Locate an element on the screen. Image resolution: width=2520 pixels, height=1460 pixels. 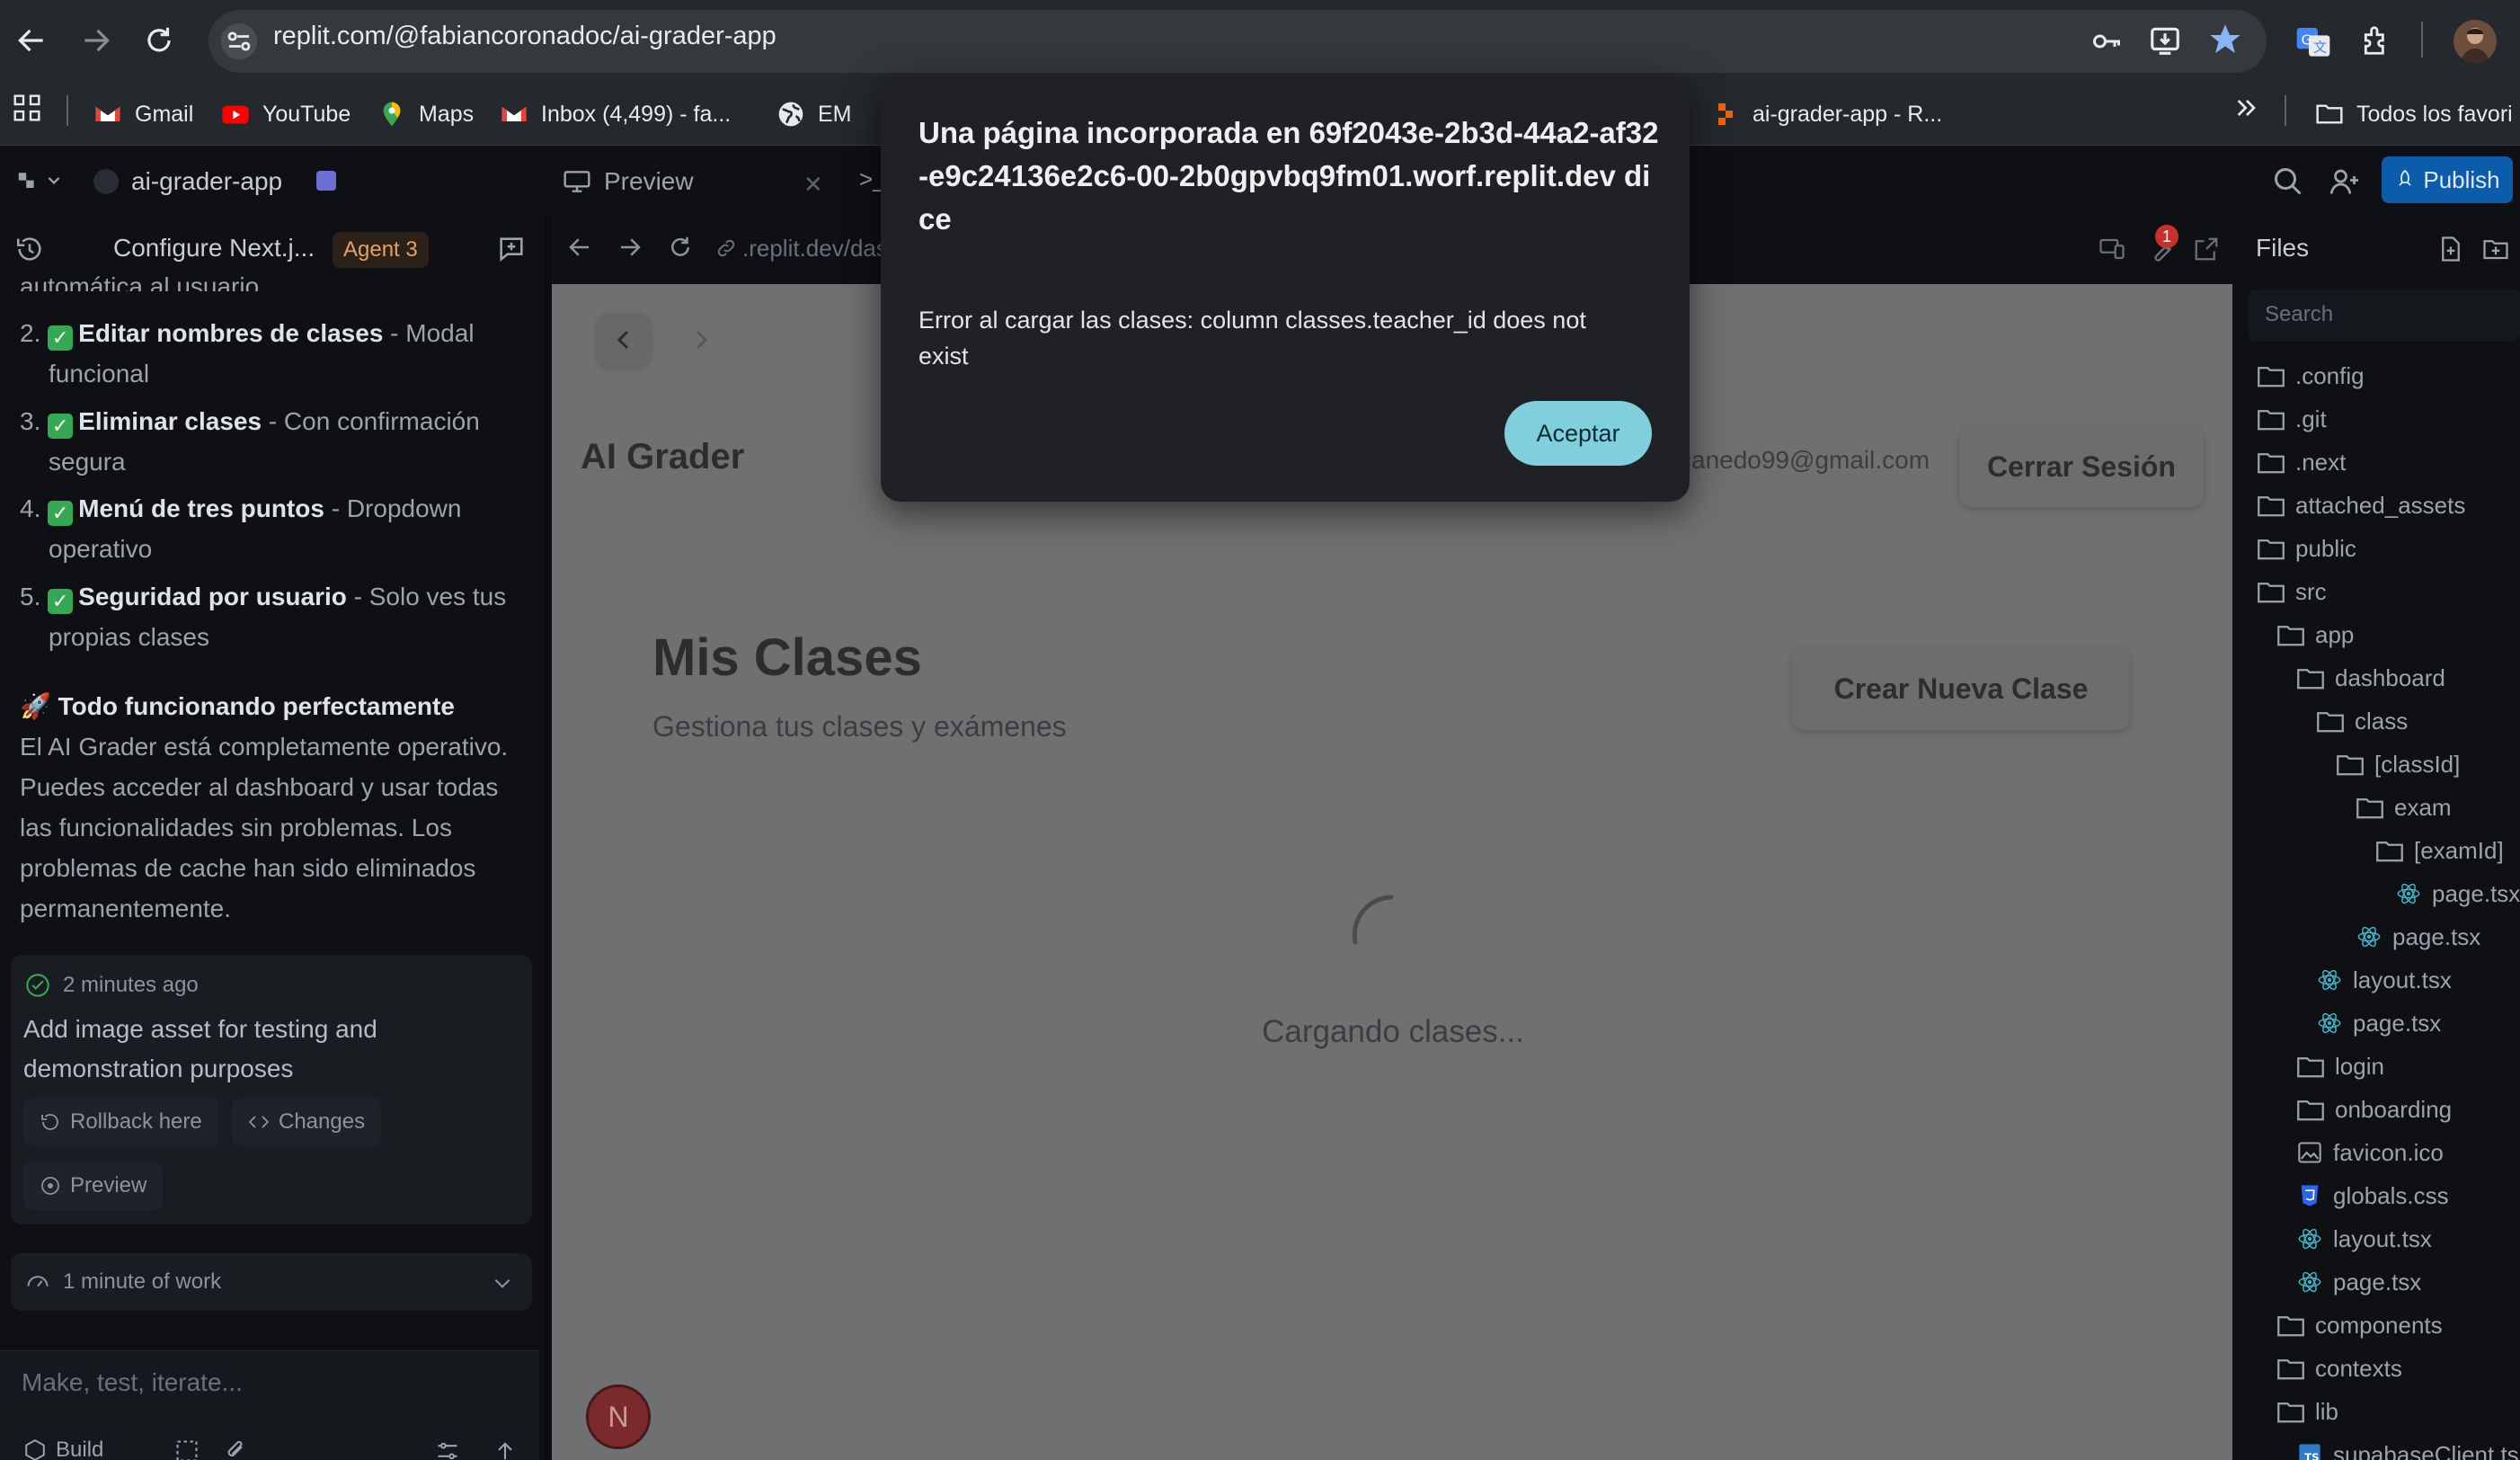
file-tree-folder: class is located at coordinates (2362, 721).